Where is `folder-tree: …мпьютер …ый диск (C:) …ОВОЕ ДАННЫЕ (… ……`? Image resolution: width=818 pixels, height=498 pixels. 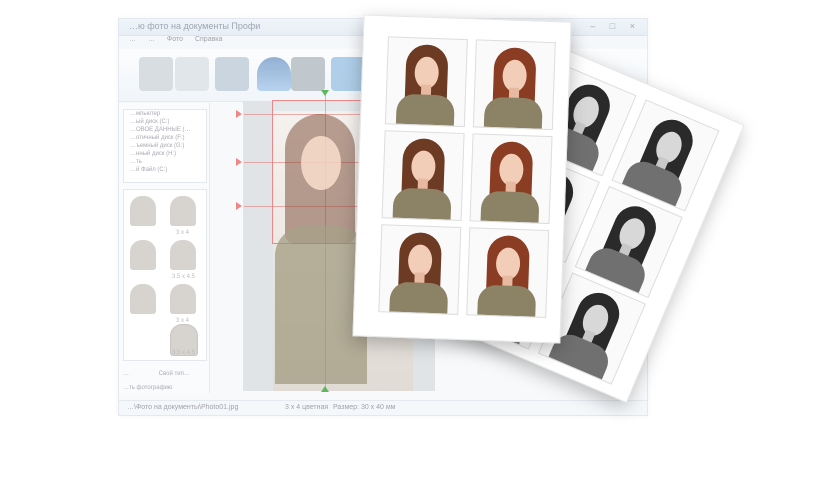 folder-tree: …мпьютер …ый диск (C:) …ОВОЕ ДАННЫЕ (… …… is located at coordinates (165, 146).